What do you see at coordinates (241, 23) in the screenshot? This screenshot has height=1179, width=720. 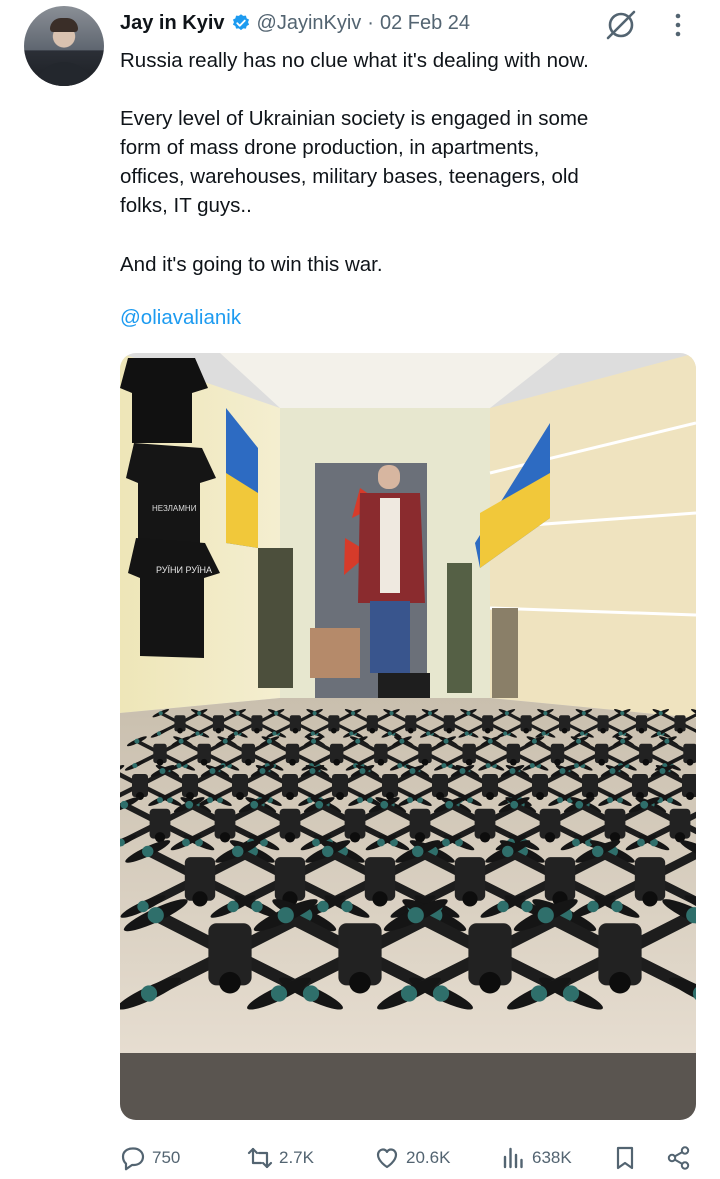 I see `verified-badge-icon` at bounding box center [241, 23].